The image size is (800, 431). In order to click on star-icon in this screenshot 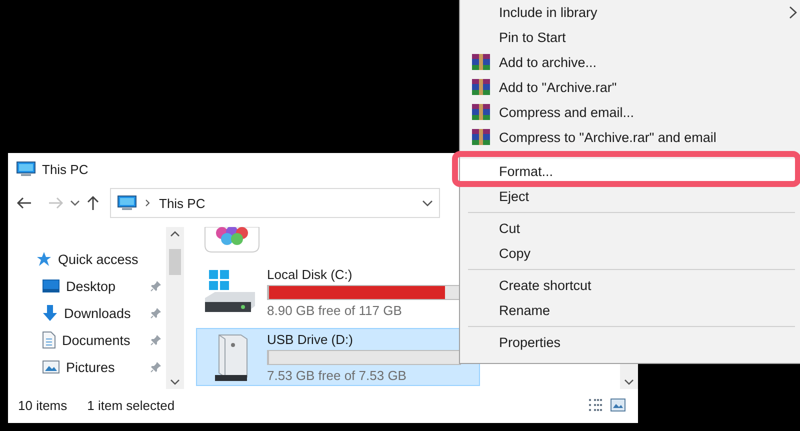, I will do `click(44, 259)`.